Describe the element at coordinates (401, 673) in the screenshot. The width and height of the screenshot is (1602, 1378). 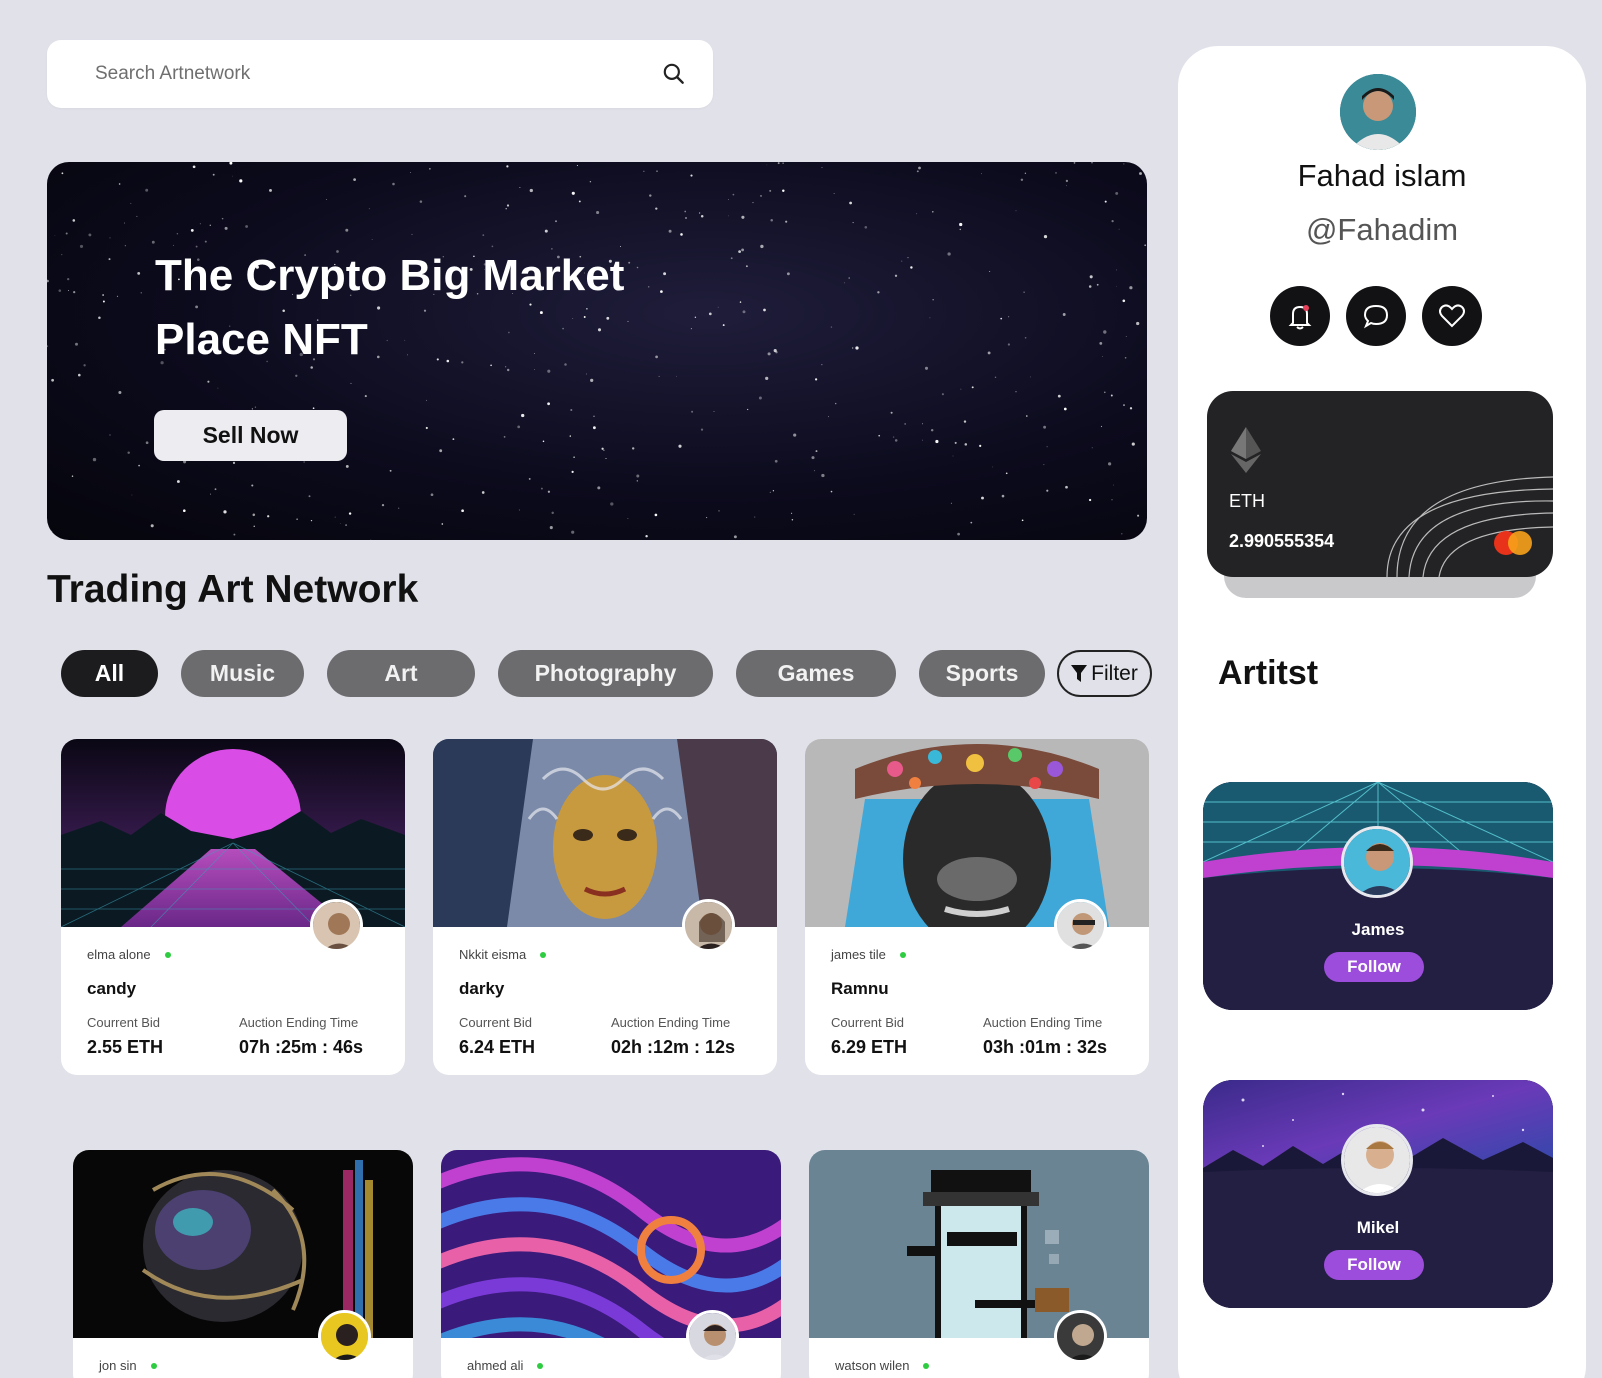
I see `tab-art: Art` at that location.